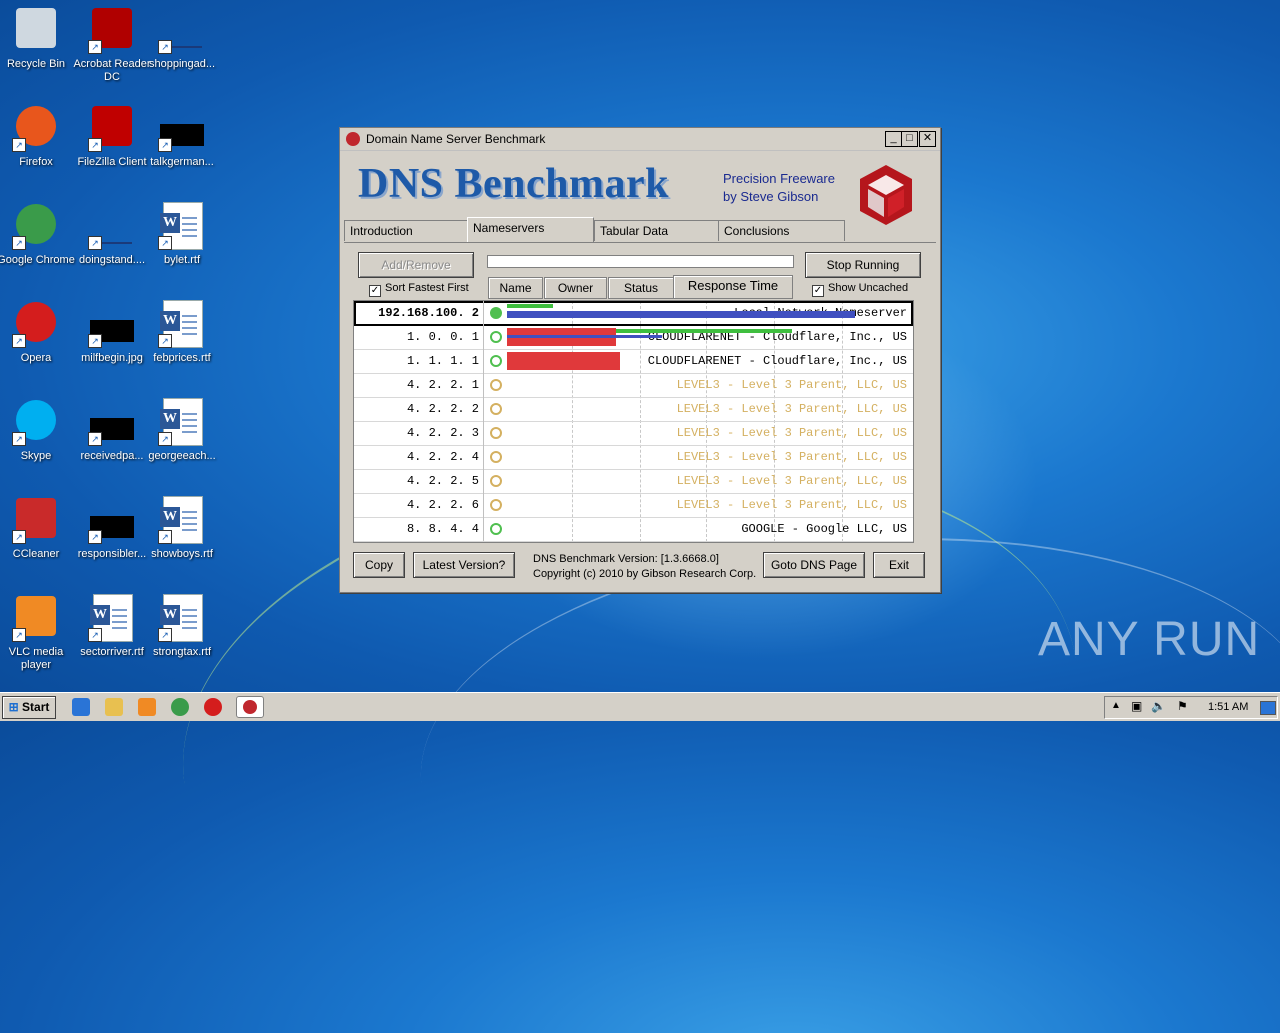 Image resolution: width=1280 pixels, height=1033 pixels. I want to click on vertical-scrollbar: ▲ ▼, so click(913, 421).